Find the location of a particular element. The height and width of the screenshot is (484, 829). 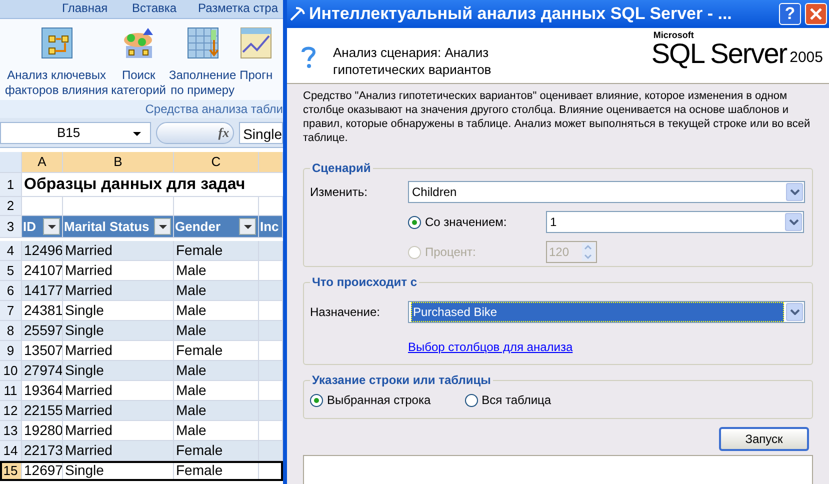

question-icon is located at coordinates (308, 56).